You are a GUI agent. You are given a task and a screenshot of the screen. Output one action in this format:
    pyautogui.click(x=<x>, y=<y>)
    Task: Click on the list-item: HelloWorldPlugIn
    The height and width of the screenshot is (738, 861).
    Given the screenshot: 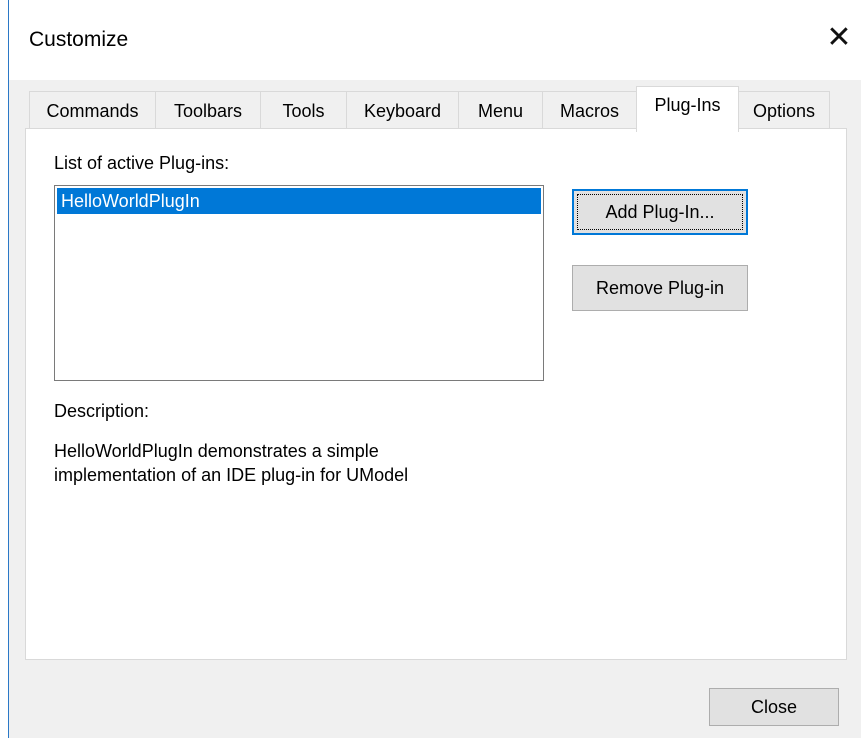 What is the action you would take?
    pyautogui.click(x=299, y=201)
    